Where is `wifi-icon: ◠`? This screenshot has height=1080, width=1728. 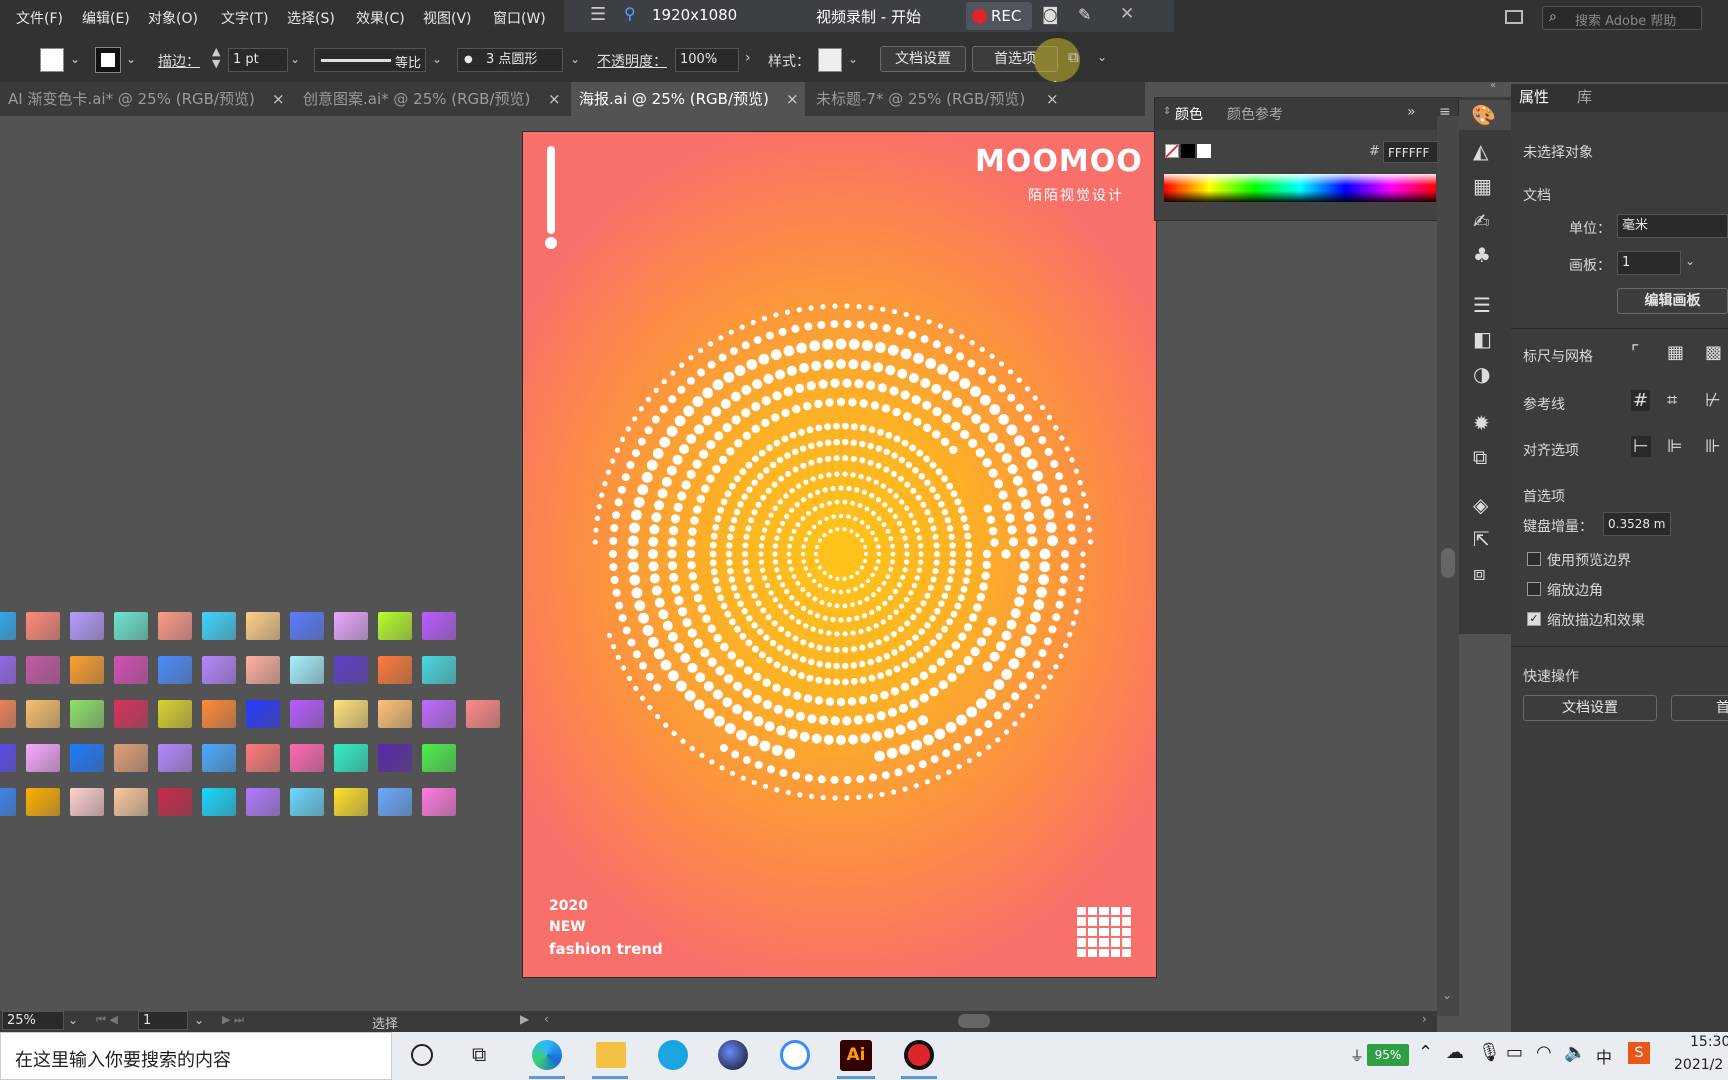 wifi-icon: ◠ is located at coordinates (1544, 1052).